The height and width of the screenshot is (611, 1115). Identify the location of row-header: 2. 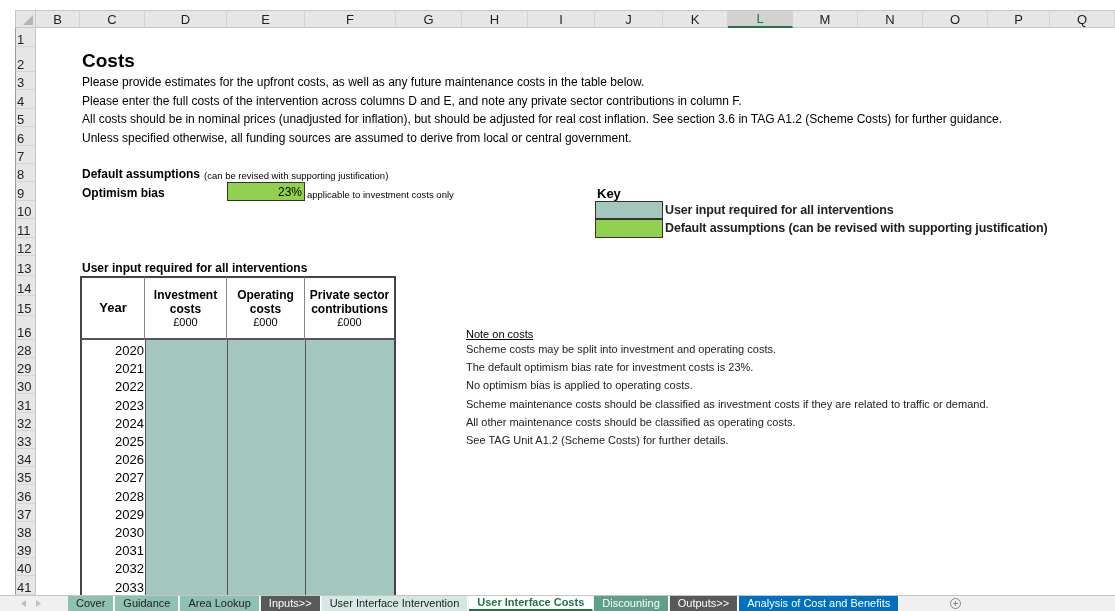
(25, 59).